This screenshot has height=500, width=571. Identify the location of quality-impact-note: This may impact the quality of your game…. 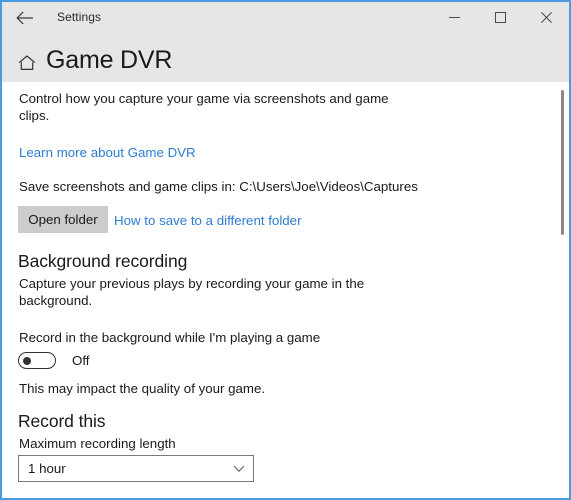
(142, 388).